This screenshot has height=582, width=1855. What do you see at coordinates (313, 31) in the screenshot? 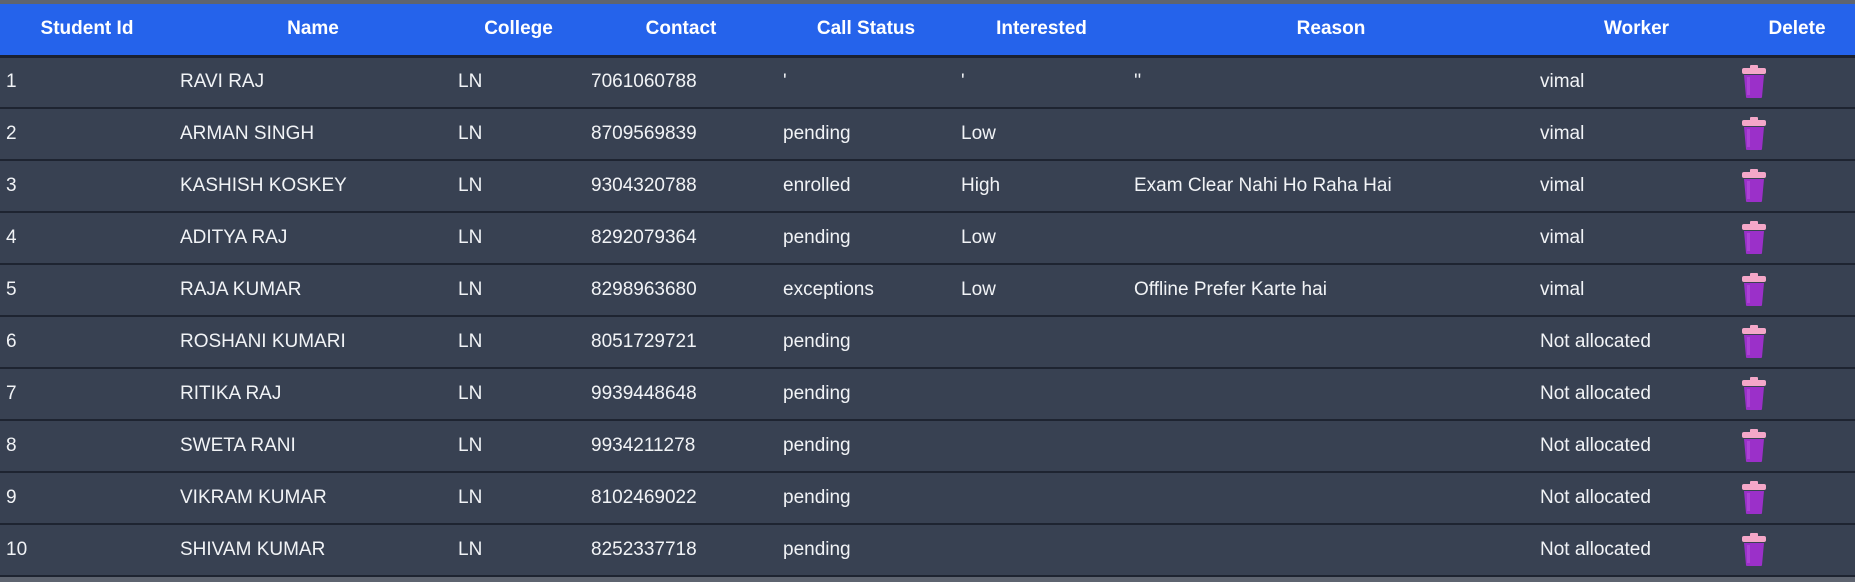
I see `header-name: Name` at bounding box center [313, 31].